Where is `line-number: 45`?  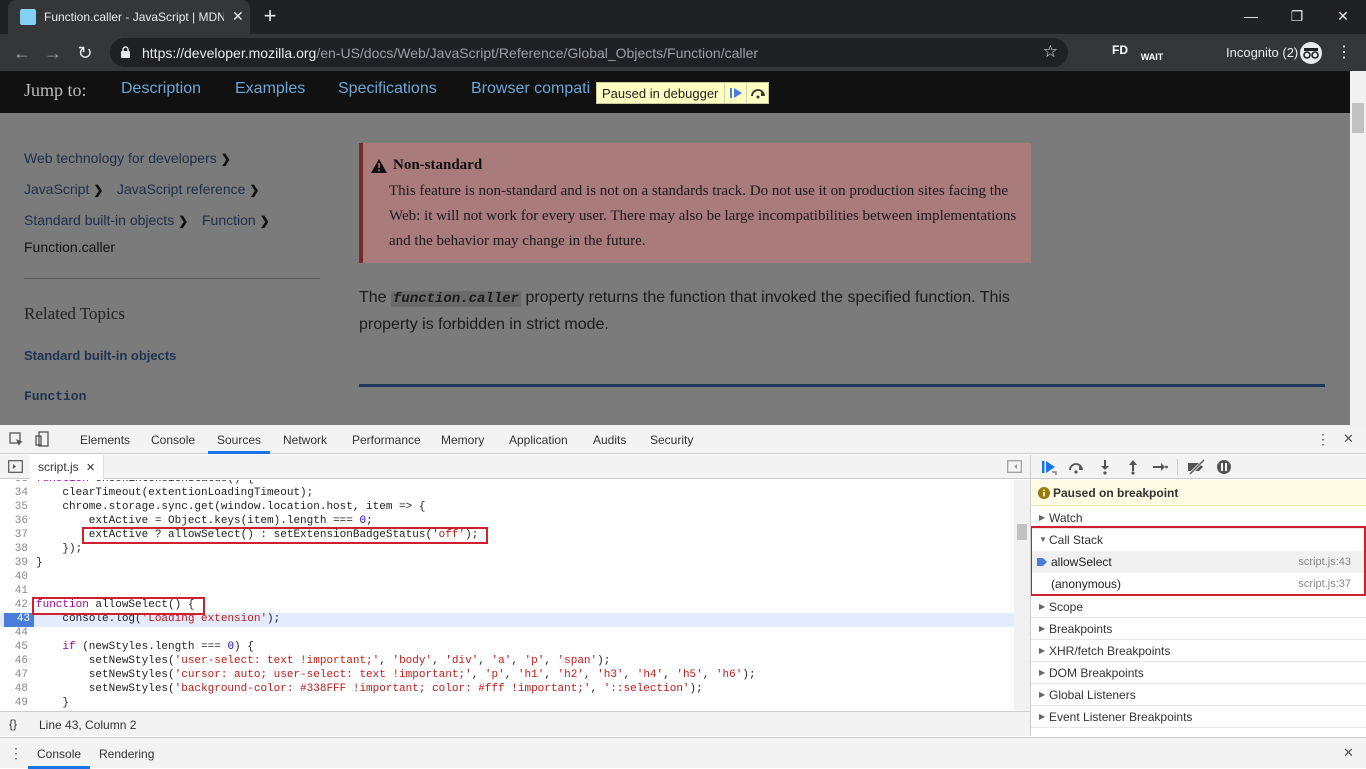 line-number: 45 is located at coordinates (16, 647).